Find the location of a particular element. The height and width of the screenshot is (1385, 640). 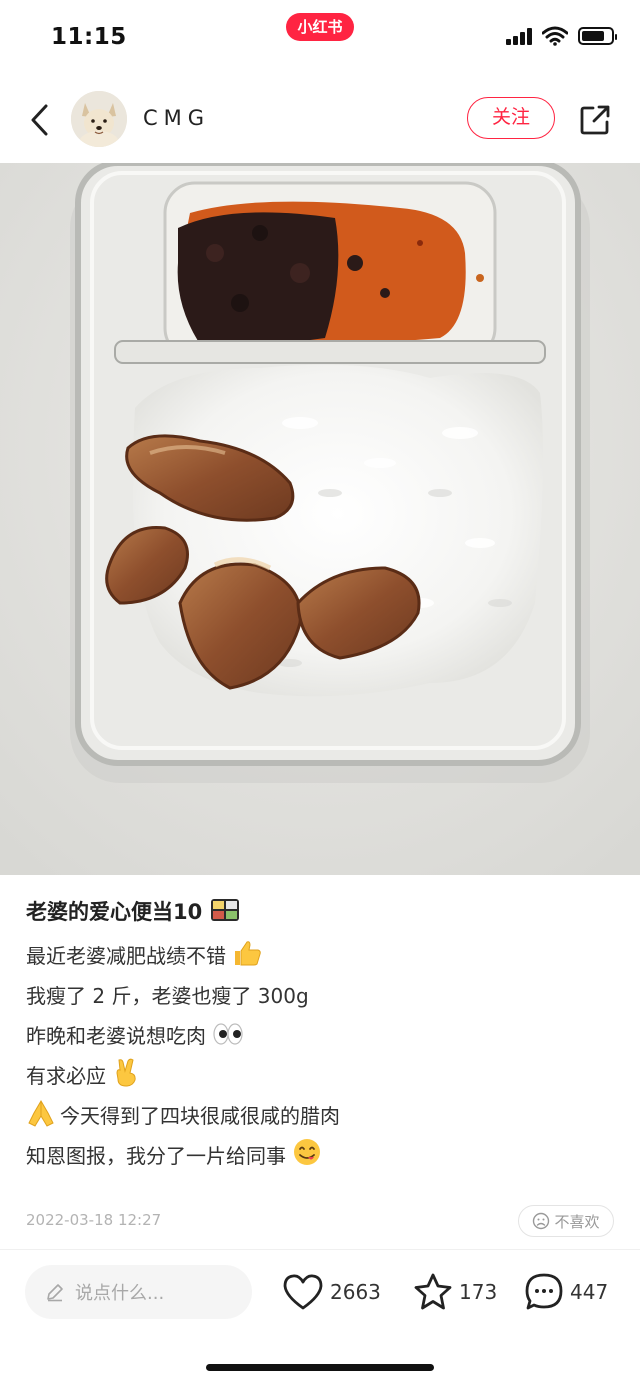

avatar is located at coordinates (99, 119).